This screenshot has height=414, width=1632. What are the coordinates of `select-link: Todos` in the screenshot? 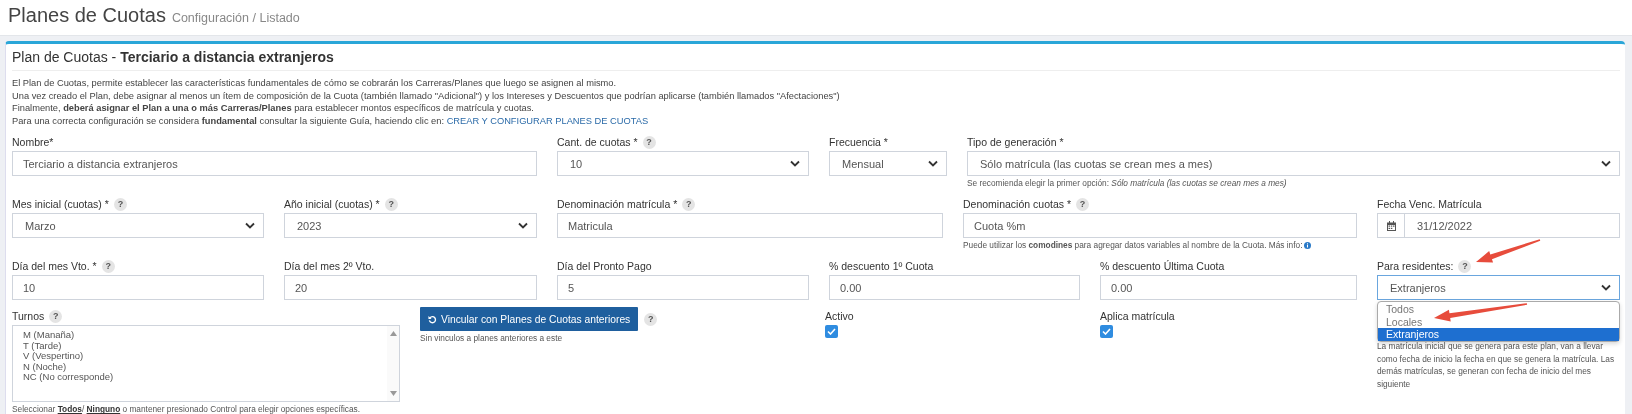 It's located at (69, 409).